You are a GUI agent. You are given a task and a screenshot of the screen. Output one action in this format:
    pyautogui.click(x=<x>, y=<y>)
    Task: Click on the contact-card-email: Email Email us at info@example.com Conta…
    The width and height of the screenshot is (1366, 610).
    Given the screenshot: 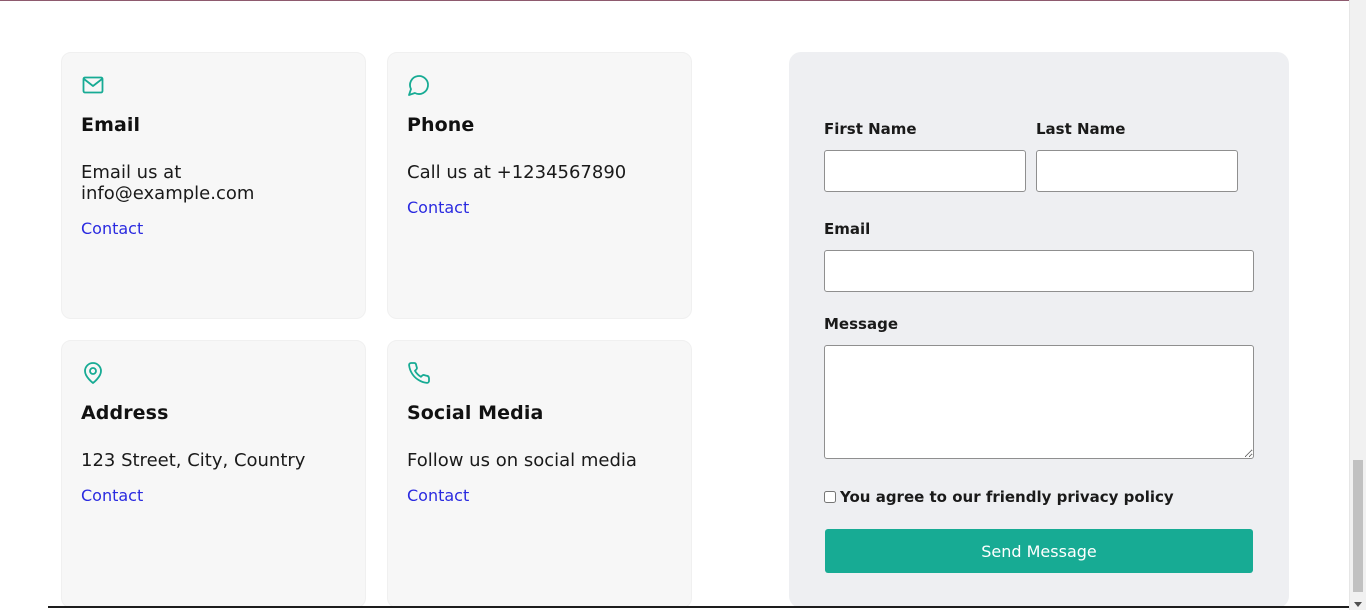 What is the action you would take?
    pyautogui.click(x=213, y=185)
    